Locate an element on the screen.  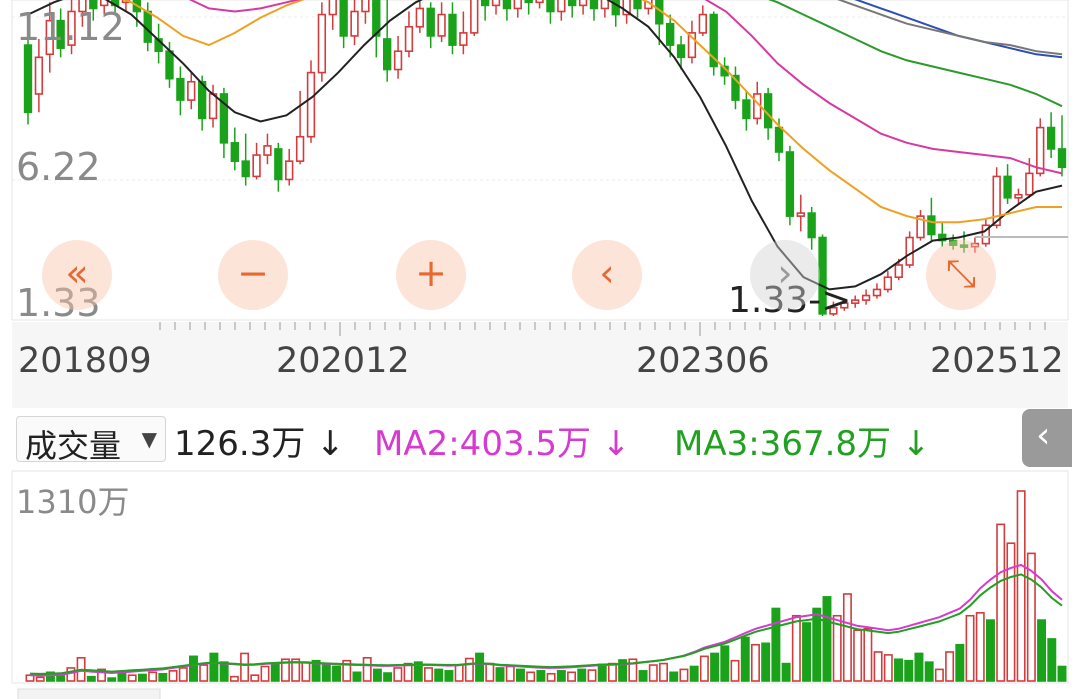
date-label-201809: 201809 is located at coordinates (85, 361).